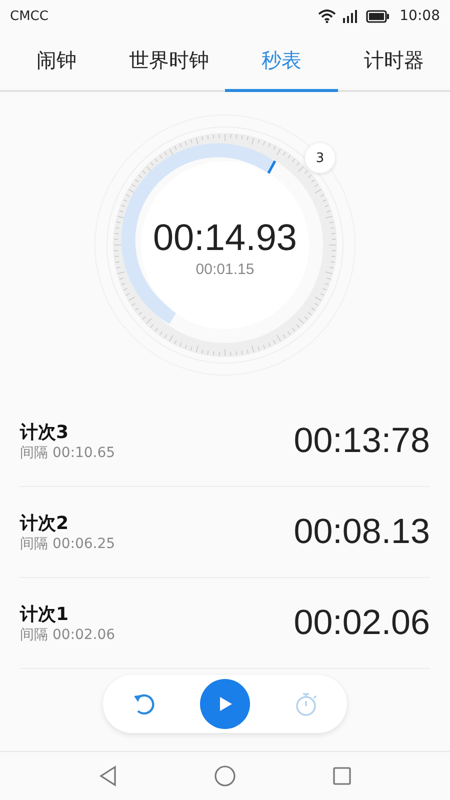 The image size is (450, 800). What do you see at coordinates (225, 237) in the screenshot?
I see `elapsed-time: 00:14.93` at bounding box center [225, 237].